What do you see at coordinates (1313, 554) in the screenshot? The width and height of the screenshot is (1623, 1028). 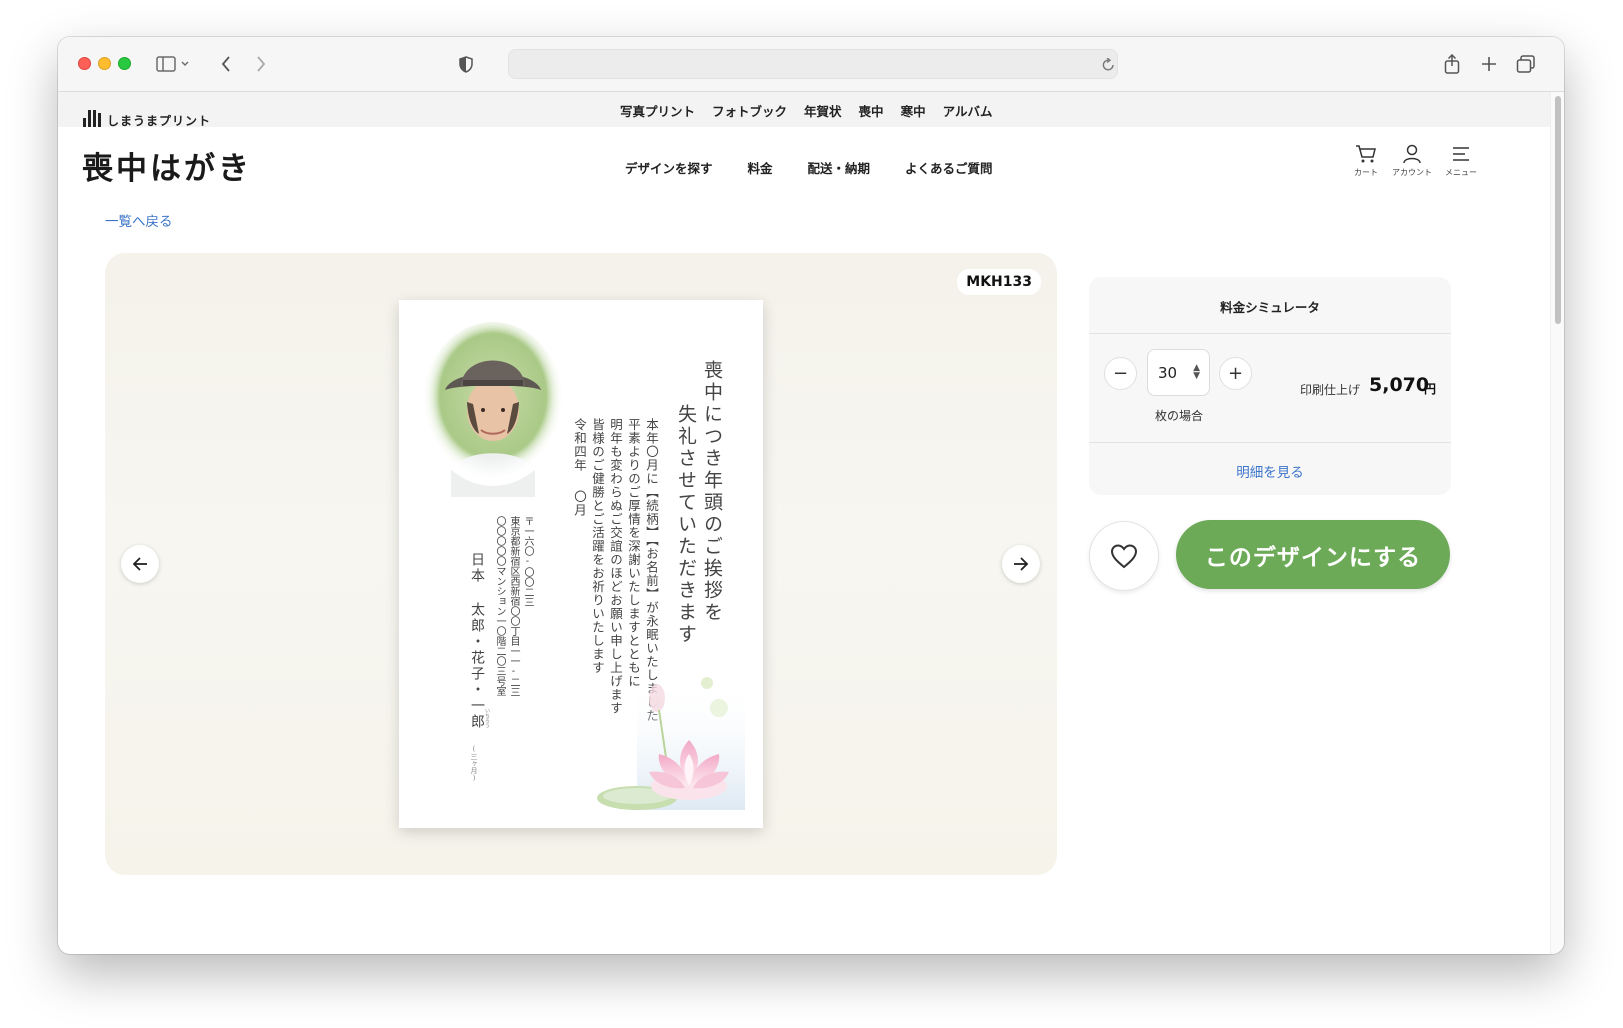 I see `choose-design-button: このデザインにする` at bounding box center [1313, 554].